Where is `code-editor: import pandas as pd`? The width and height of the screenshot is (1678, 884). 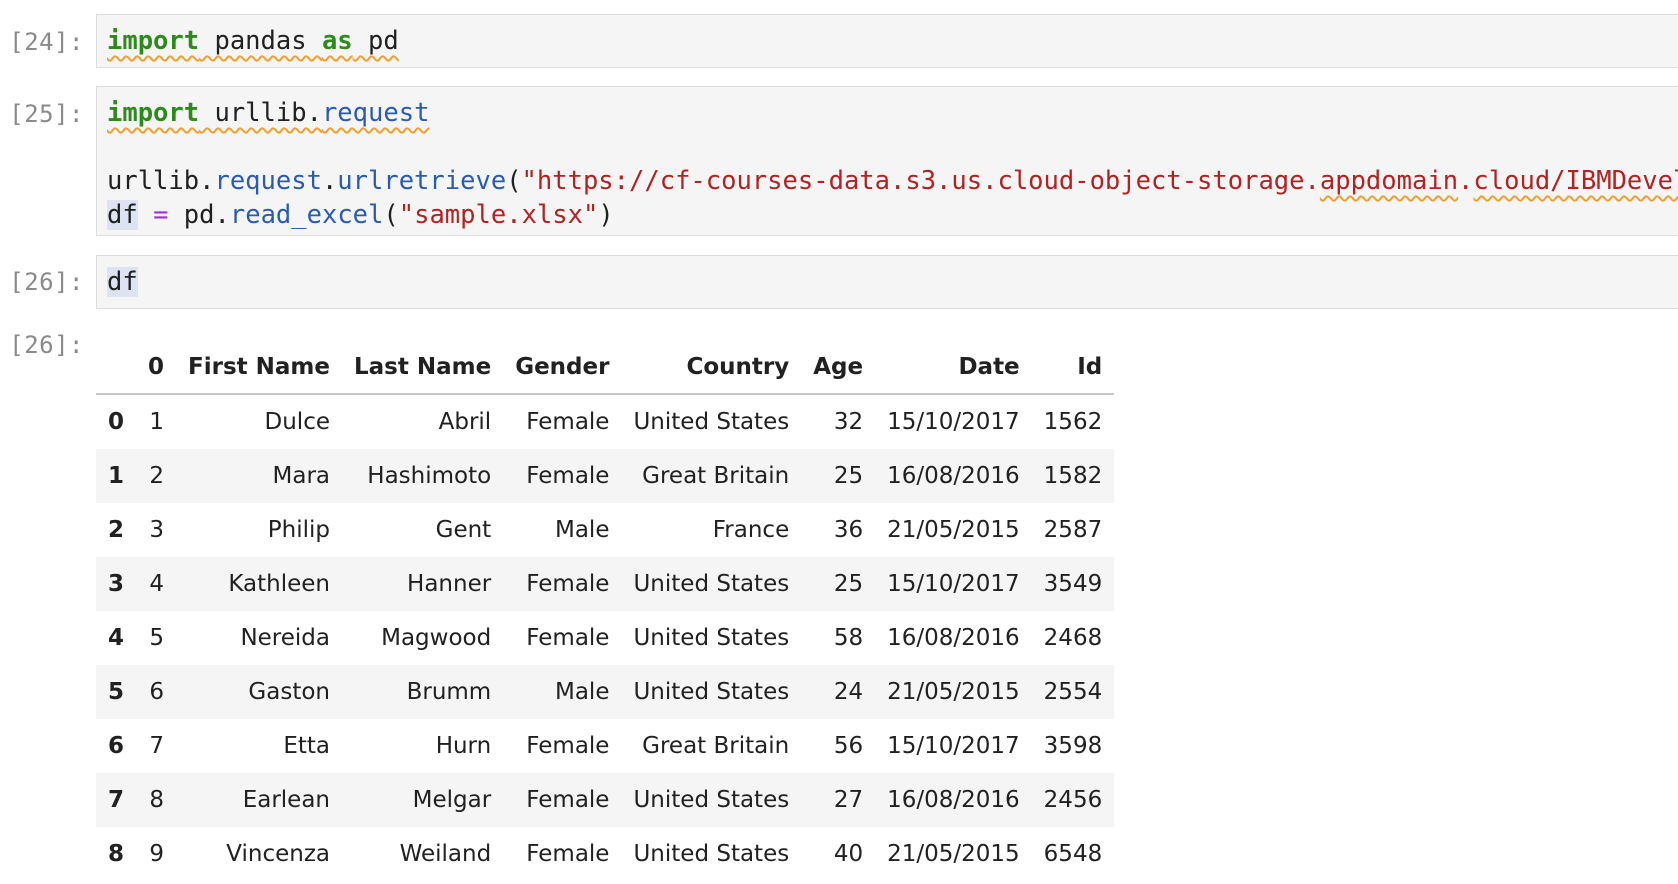 code-editor: import pandas as pd is located at coordinates (253, 41).